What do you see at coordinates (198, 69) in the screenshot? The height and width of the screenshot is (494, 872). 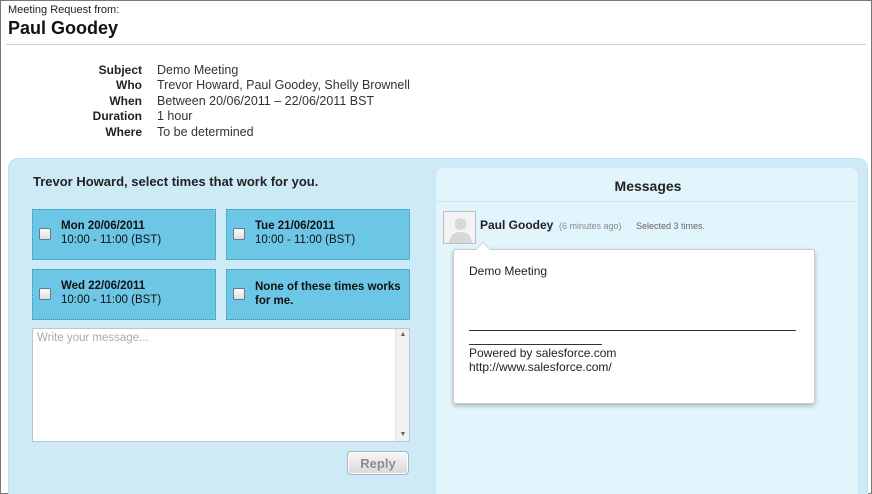 I see `detail-value: Demo Meeting` at bounding box center [198, 69].